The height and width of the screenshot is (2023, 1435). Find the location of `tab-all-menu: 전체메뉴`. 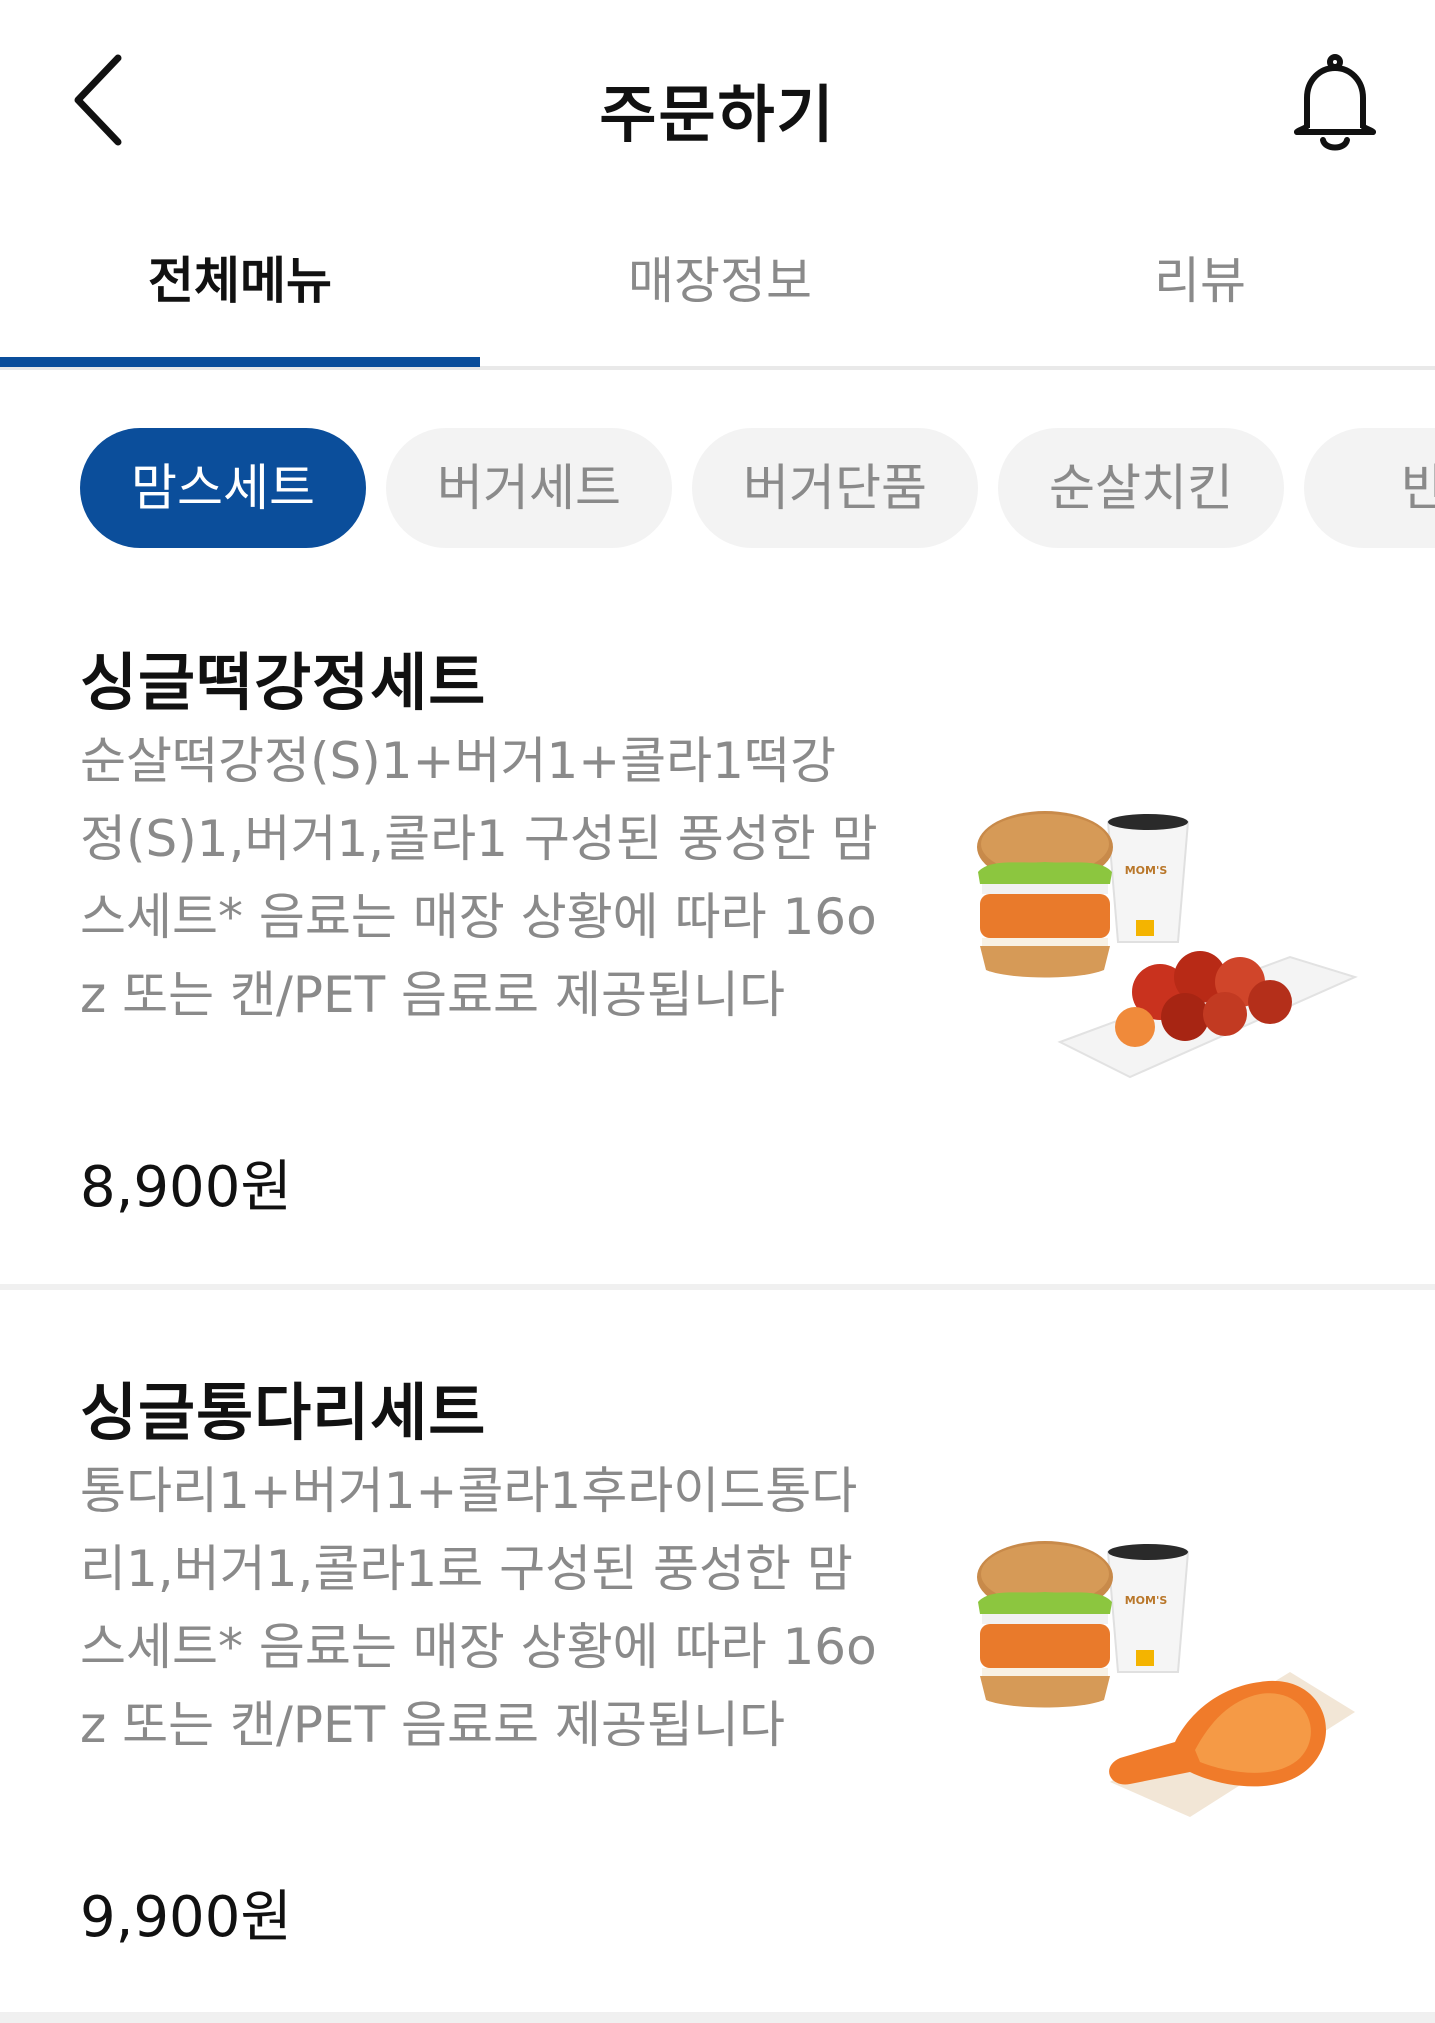

tab-all-menu: 전체메뉴 is located at coordinates (240, 296).